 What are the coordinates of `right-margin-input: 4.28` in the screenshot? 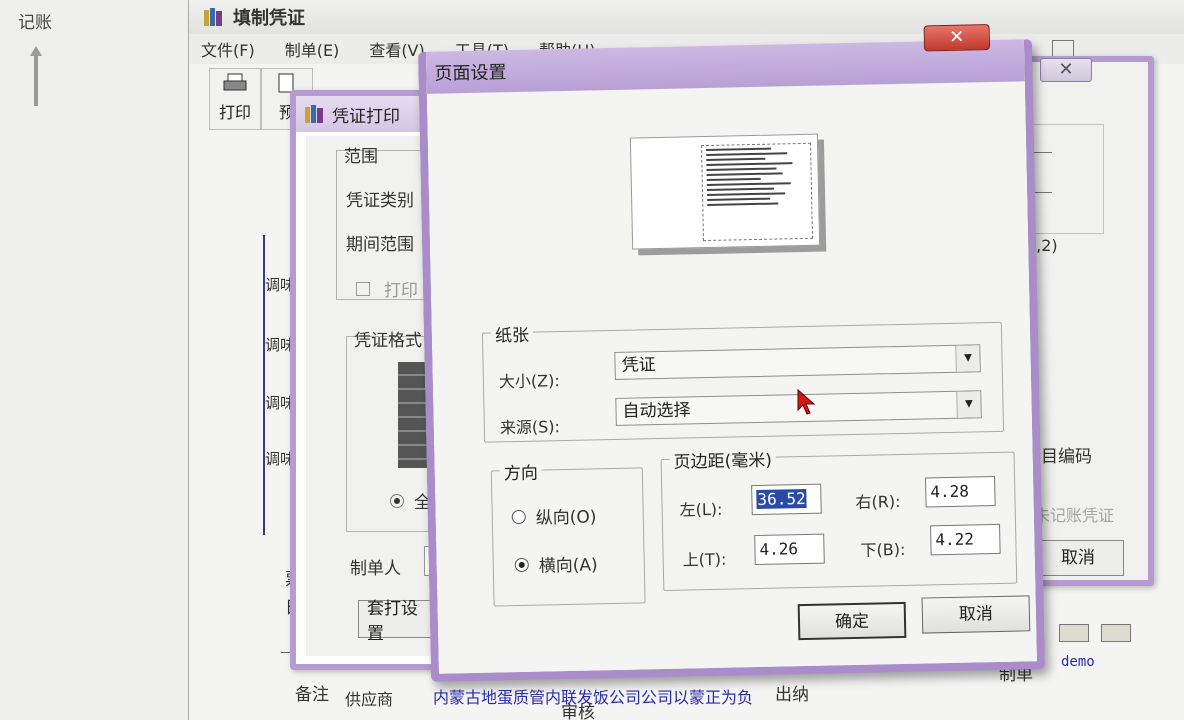 It's located at (960, 492).